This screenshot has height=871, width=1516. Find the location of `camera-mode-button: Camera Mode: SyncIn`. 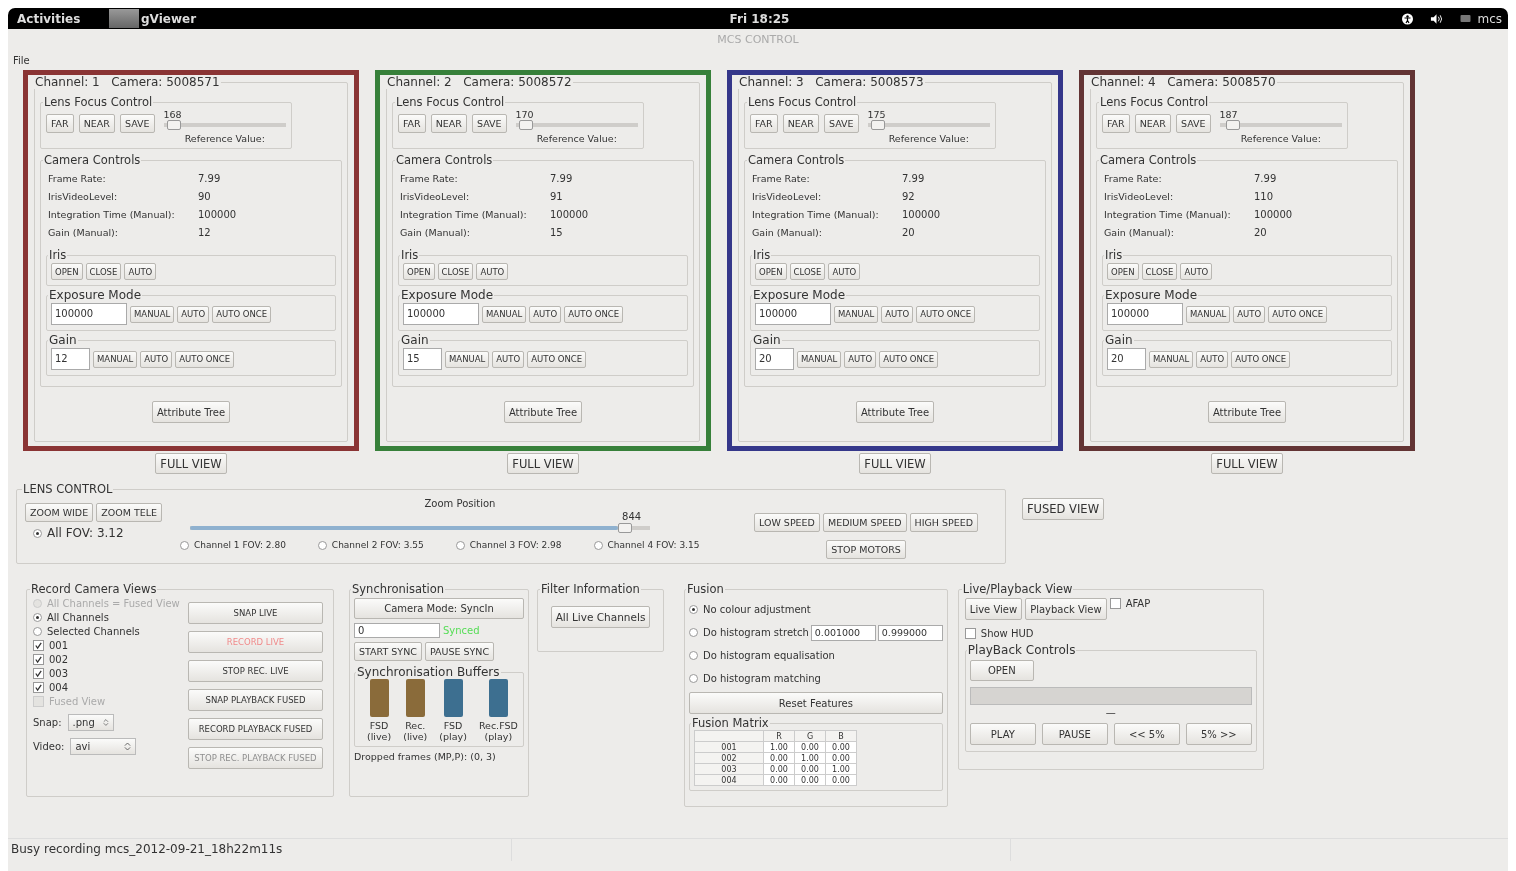

camera-mode-button: Camera Mode: SyncIn is located at coordinates (439, 608).